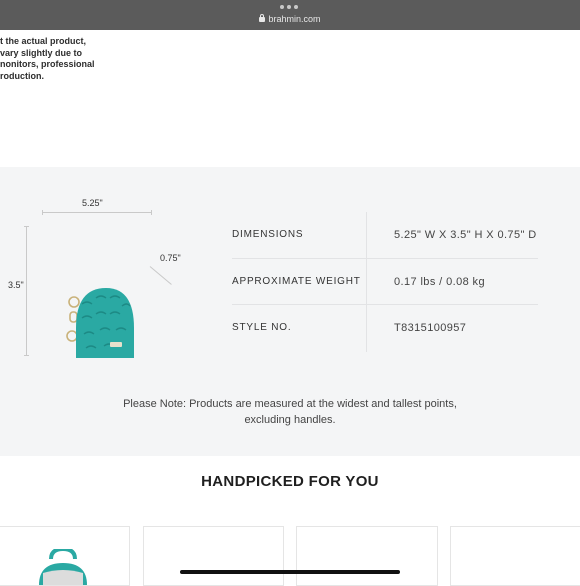 The width and height of the screenshot is (580, 586). What do you see at coordinates (16, 285) in the screenshot?
I see `height-dimension-label: 3.5"` at bounding box center [16, 285].